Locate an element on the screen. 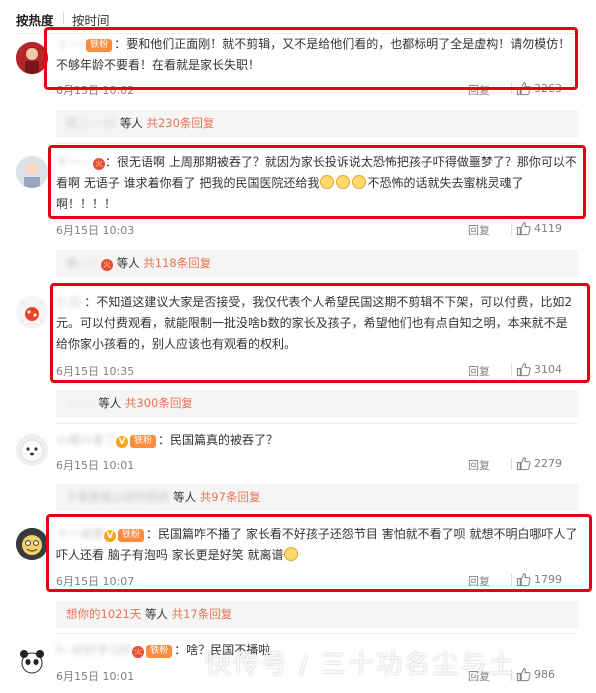 The image size is (596, 693). like-button: 2279 is located at coordinates (547, 464).